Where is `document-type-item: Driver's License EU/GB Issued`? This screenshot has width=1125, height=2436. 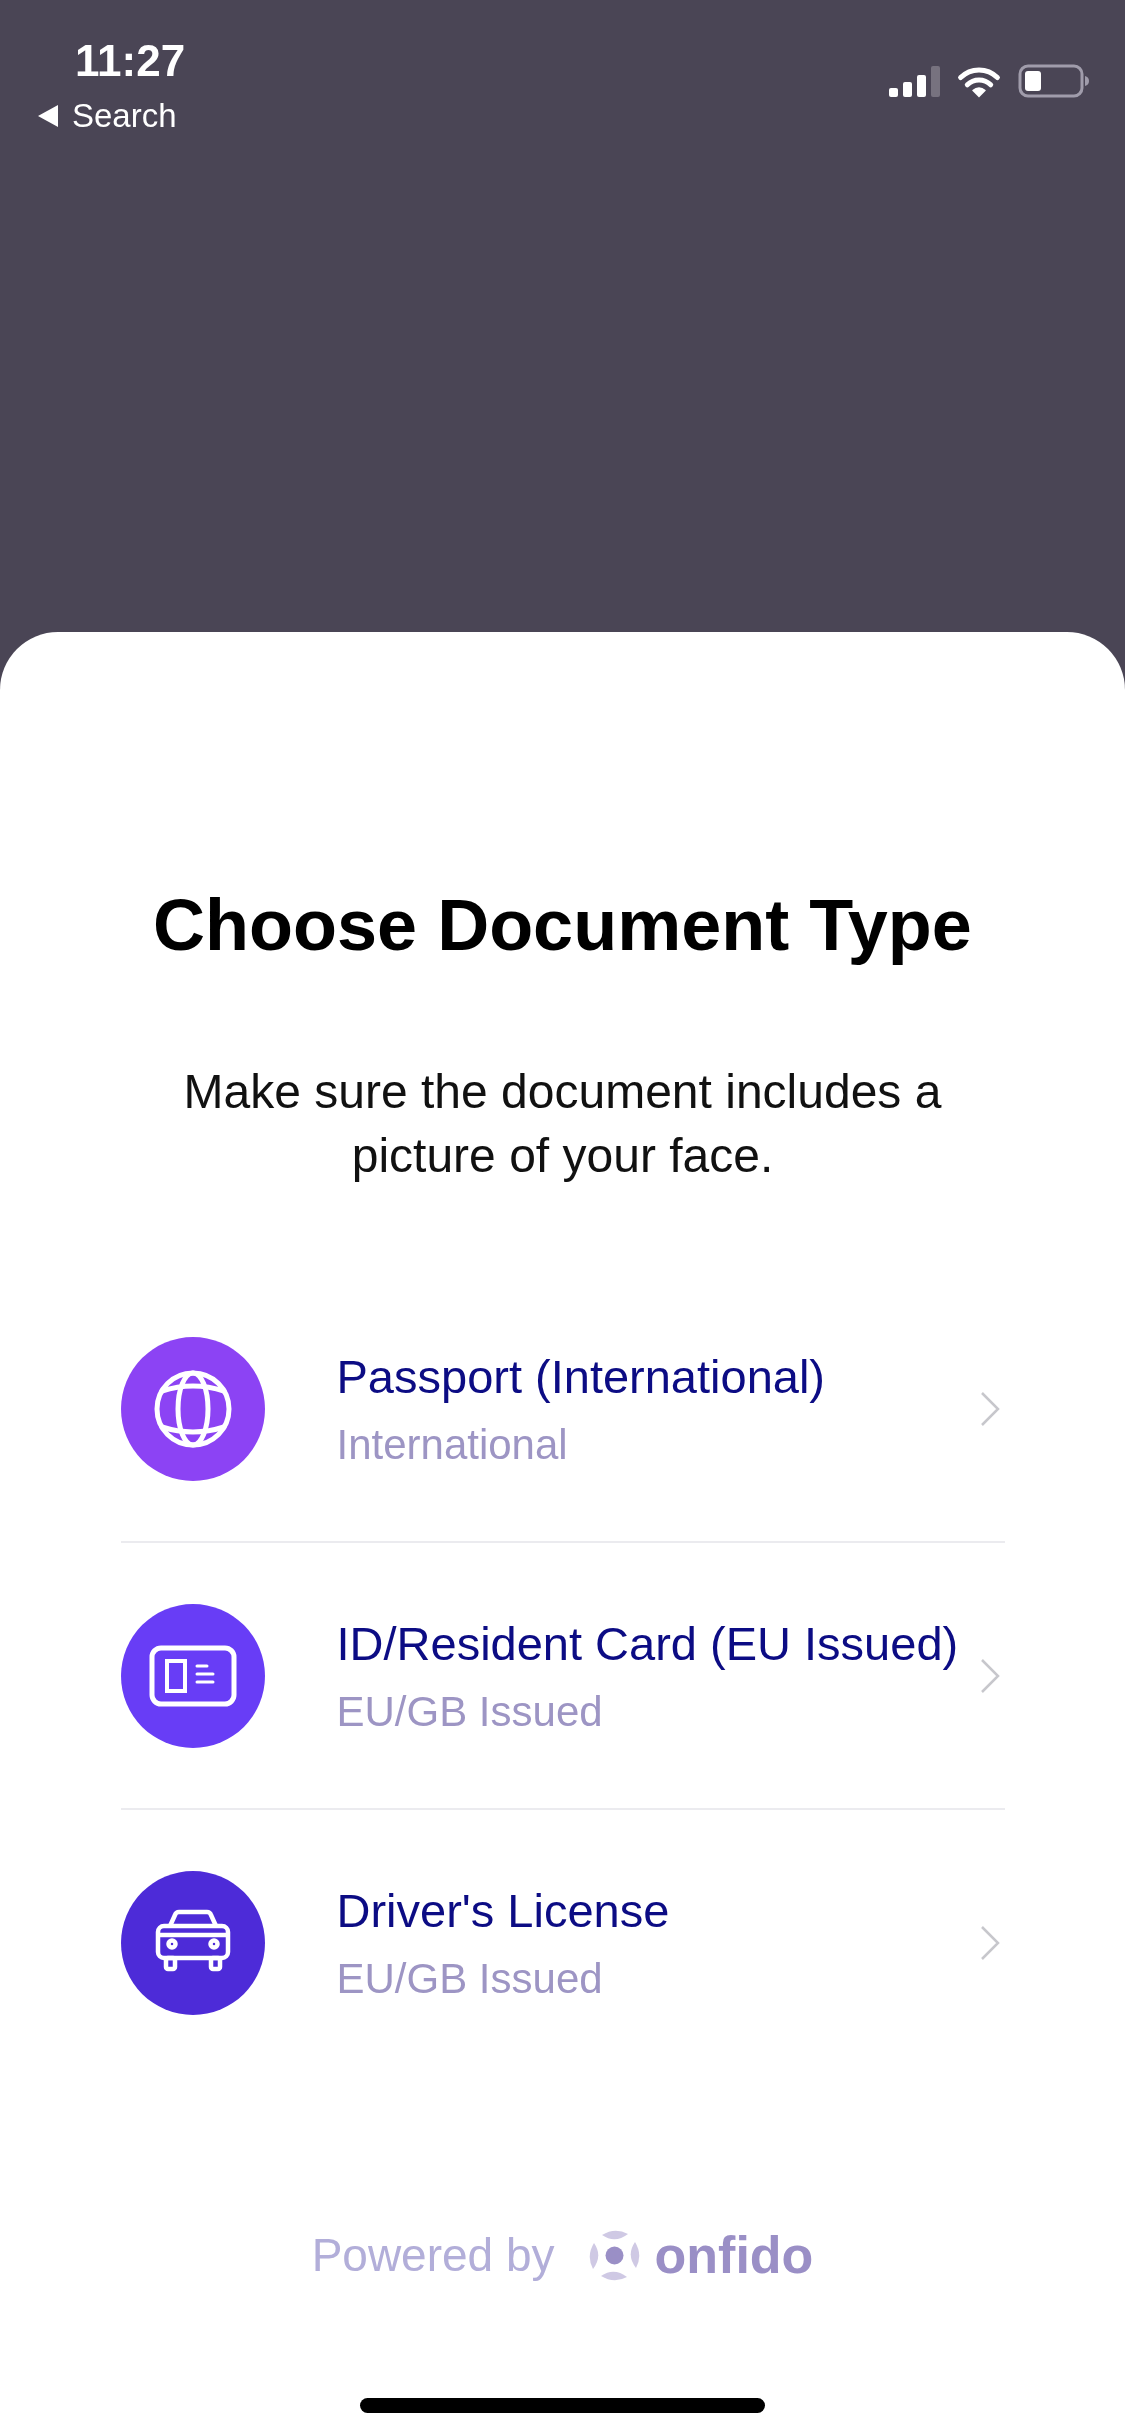
document-type-item: Driver's License EU/GB Issued is located at coordinates (562, 1942).